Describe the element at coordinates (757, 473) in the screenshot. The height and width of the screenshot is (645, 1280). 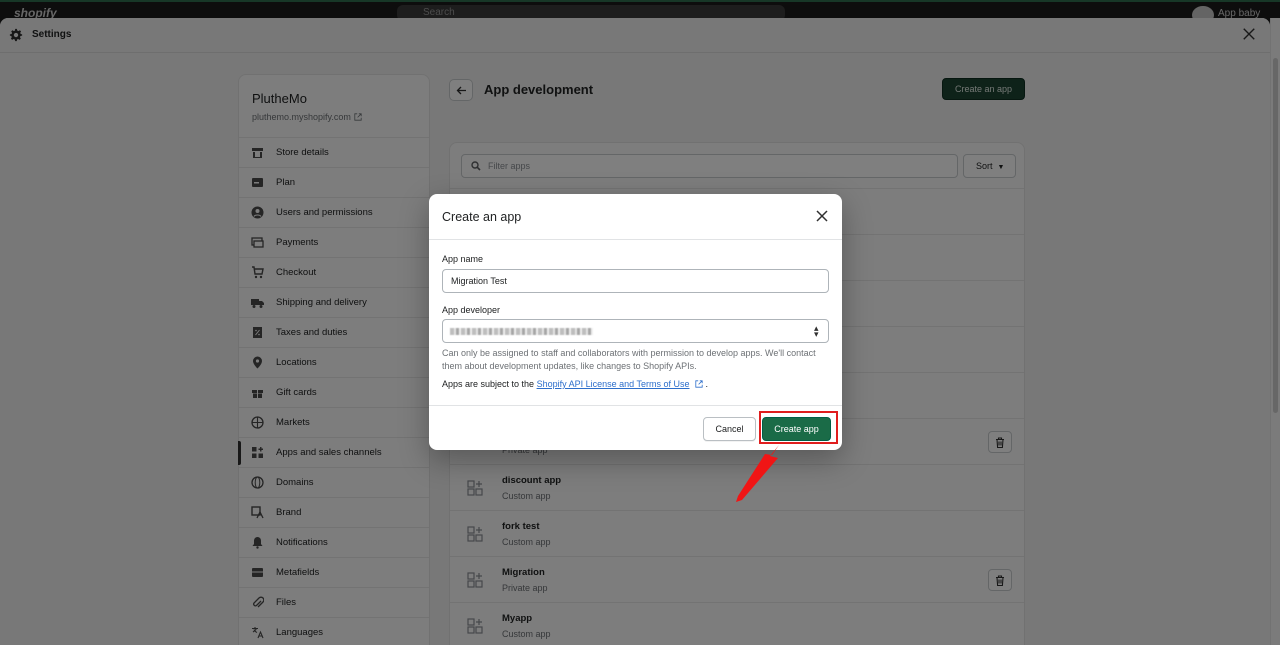
I see `red-arrow-annotation` at that location.